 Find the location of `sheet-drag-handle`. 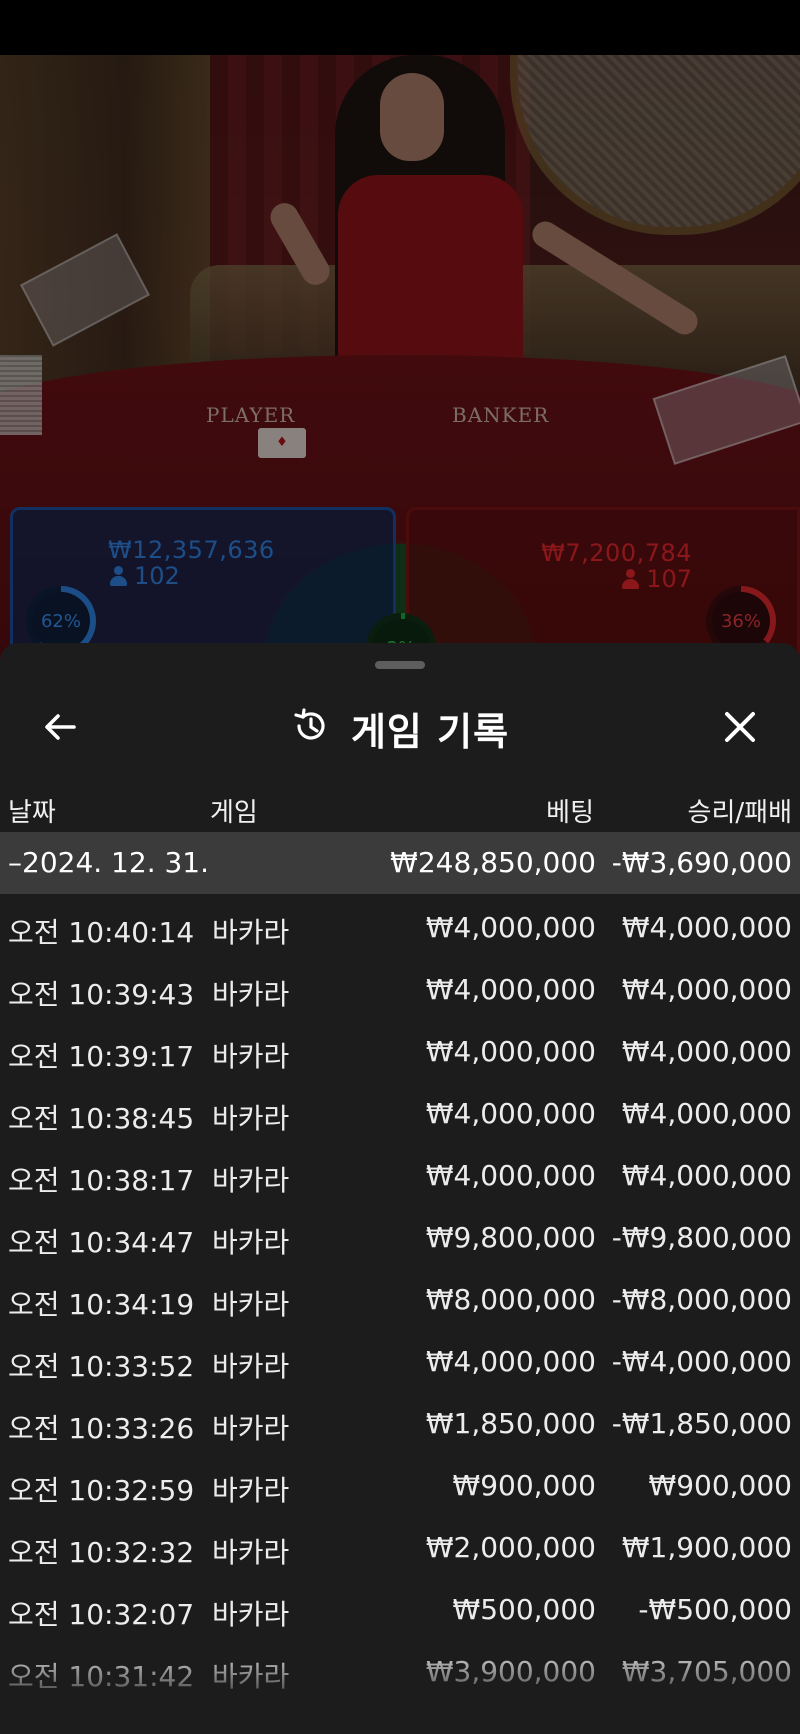

sheet-drag-handle is located at coordinates (400, 665).